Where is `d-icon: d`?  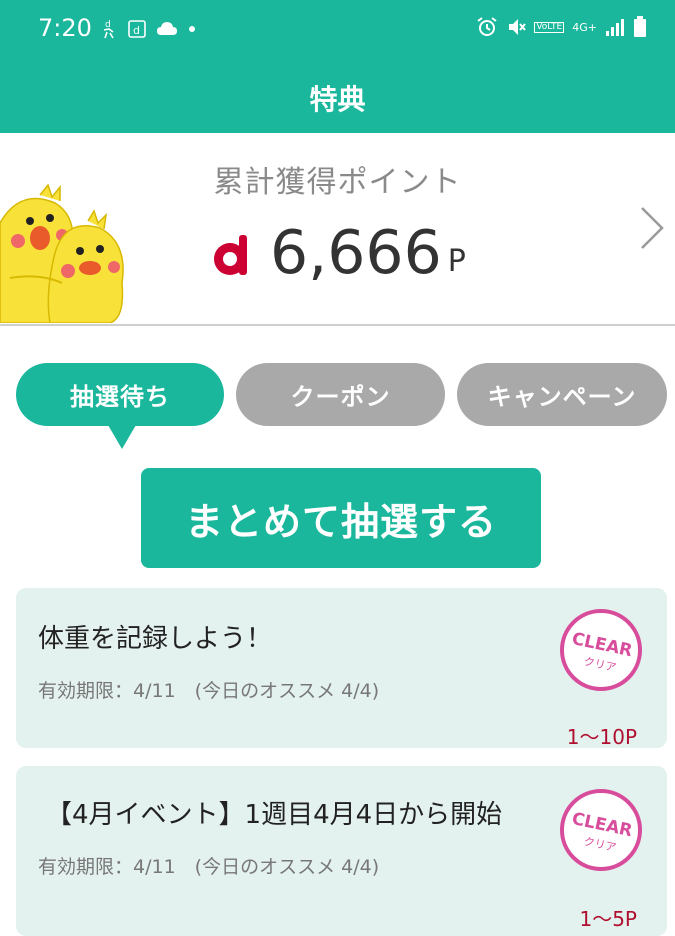 d-icon: d is located at coordinates (137, 29).